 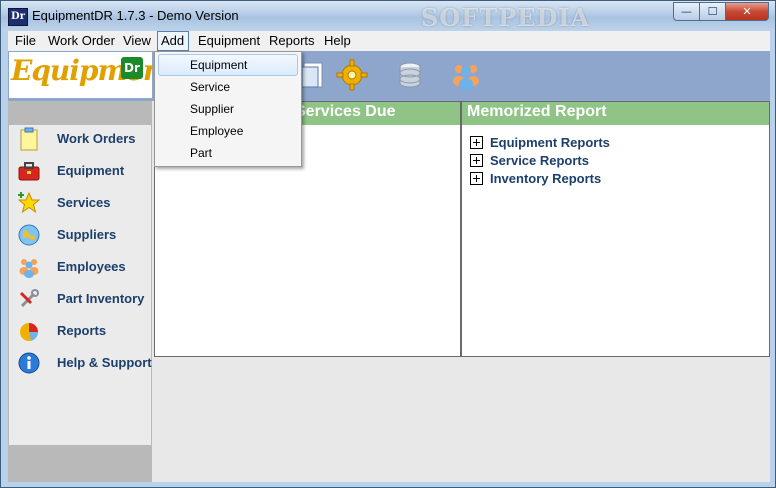 What do you see at coordinates (550, 142) in the screenshot?
I see `tree-item-label: Equipment Reports` at bounding box center [550, 142].